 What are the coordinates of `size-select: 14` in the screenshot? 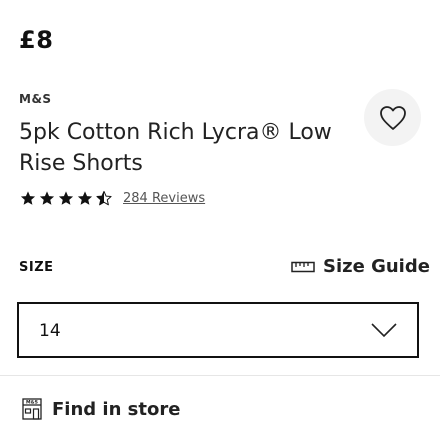 It's located at (218, 330).